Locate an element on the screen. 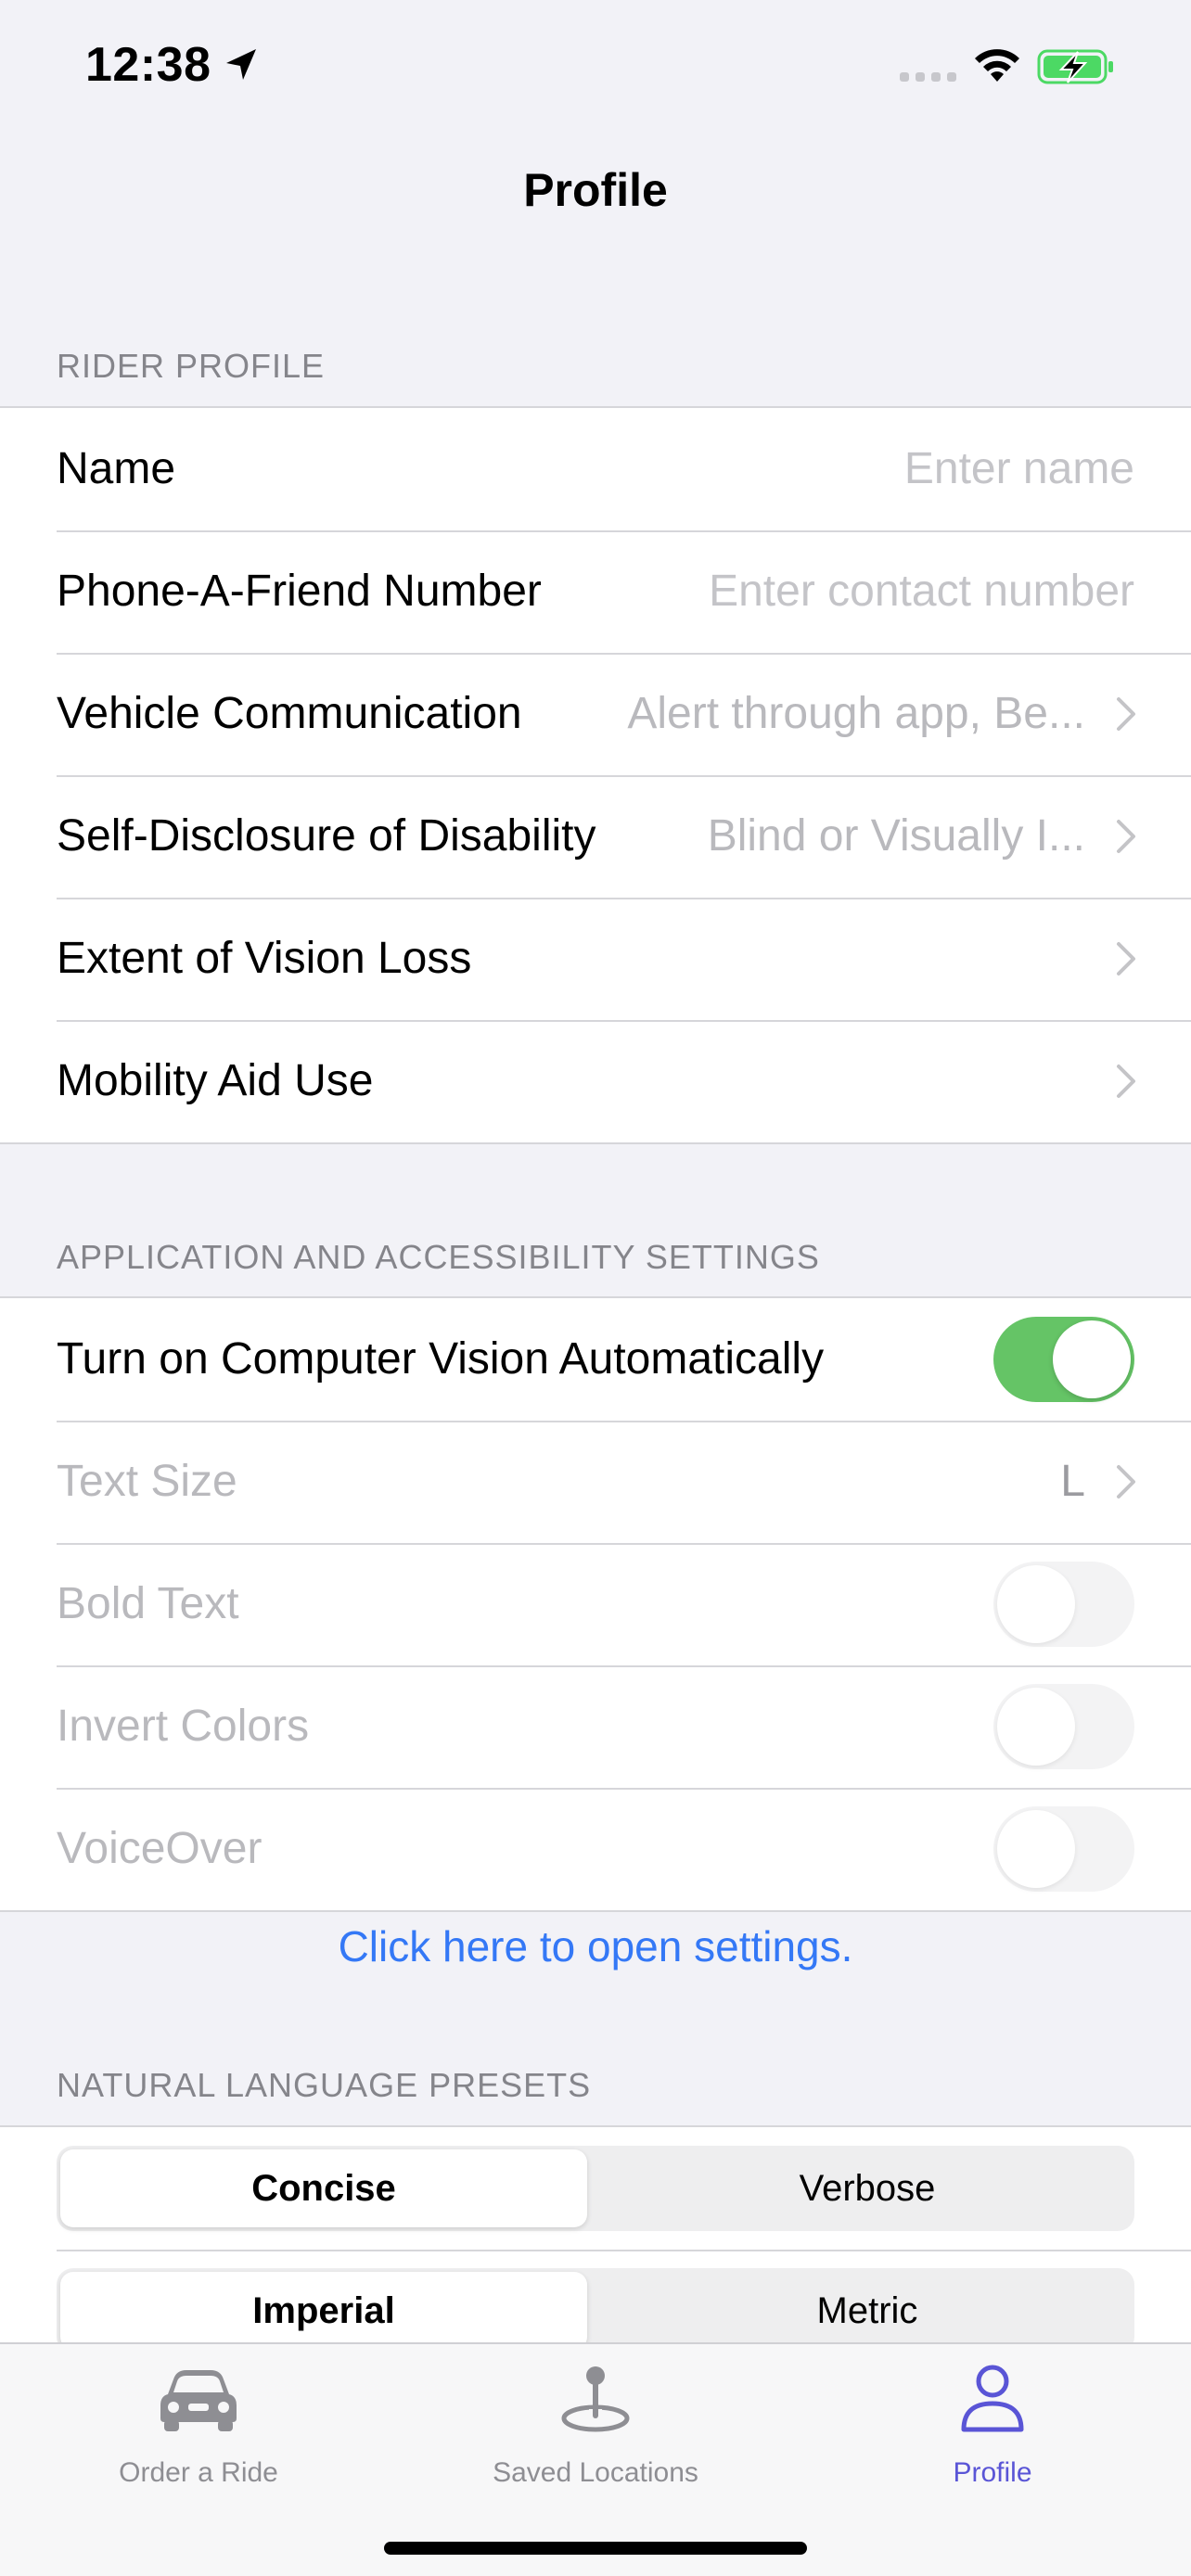  rider-profile-header: RIDER PROFILE is located at coordinates (191, 366).